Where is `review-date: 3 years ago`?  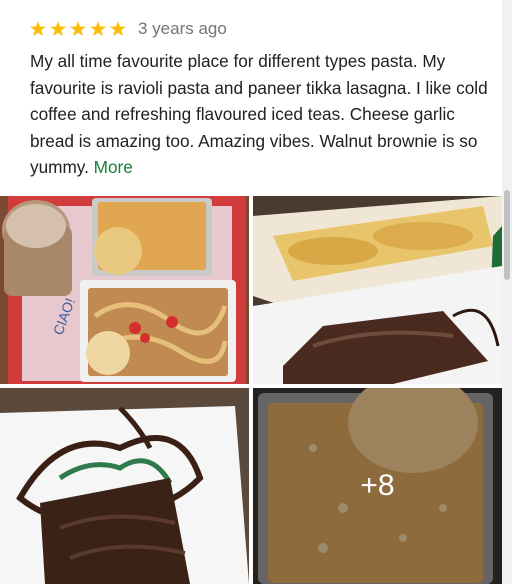 review-date: 3 years ago is located at coordinates (182, 28).